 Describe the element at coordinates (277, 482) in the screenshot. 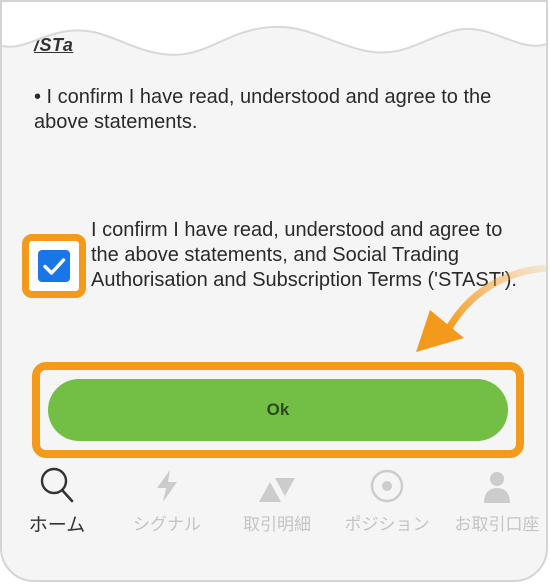

I see `triangles-icon` at that location.